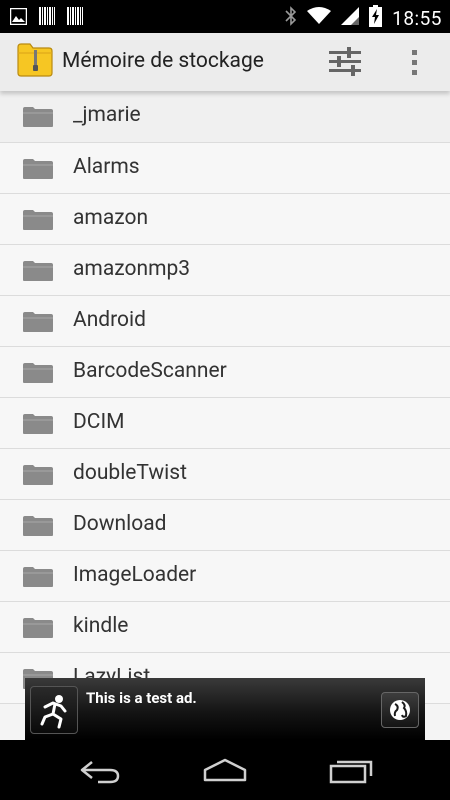  What do you see at coordinates (225, 321) in the screenshot?
I see `list-item-folder: Android` at bounding box center [225, 321].